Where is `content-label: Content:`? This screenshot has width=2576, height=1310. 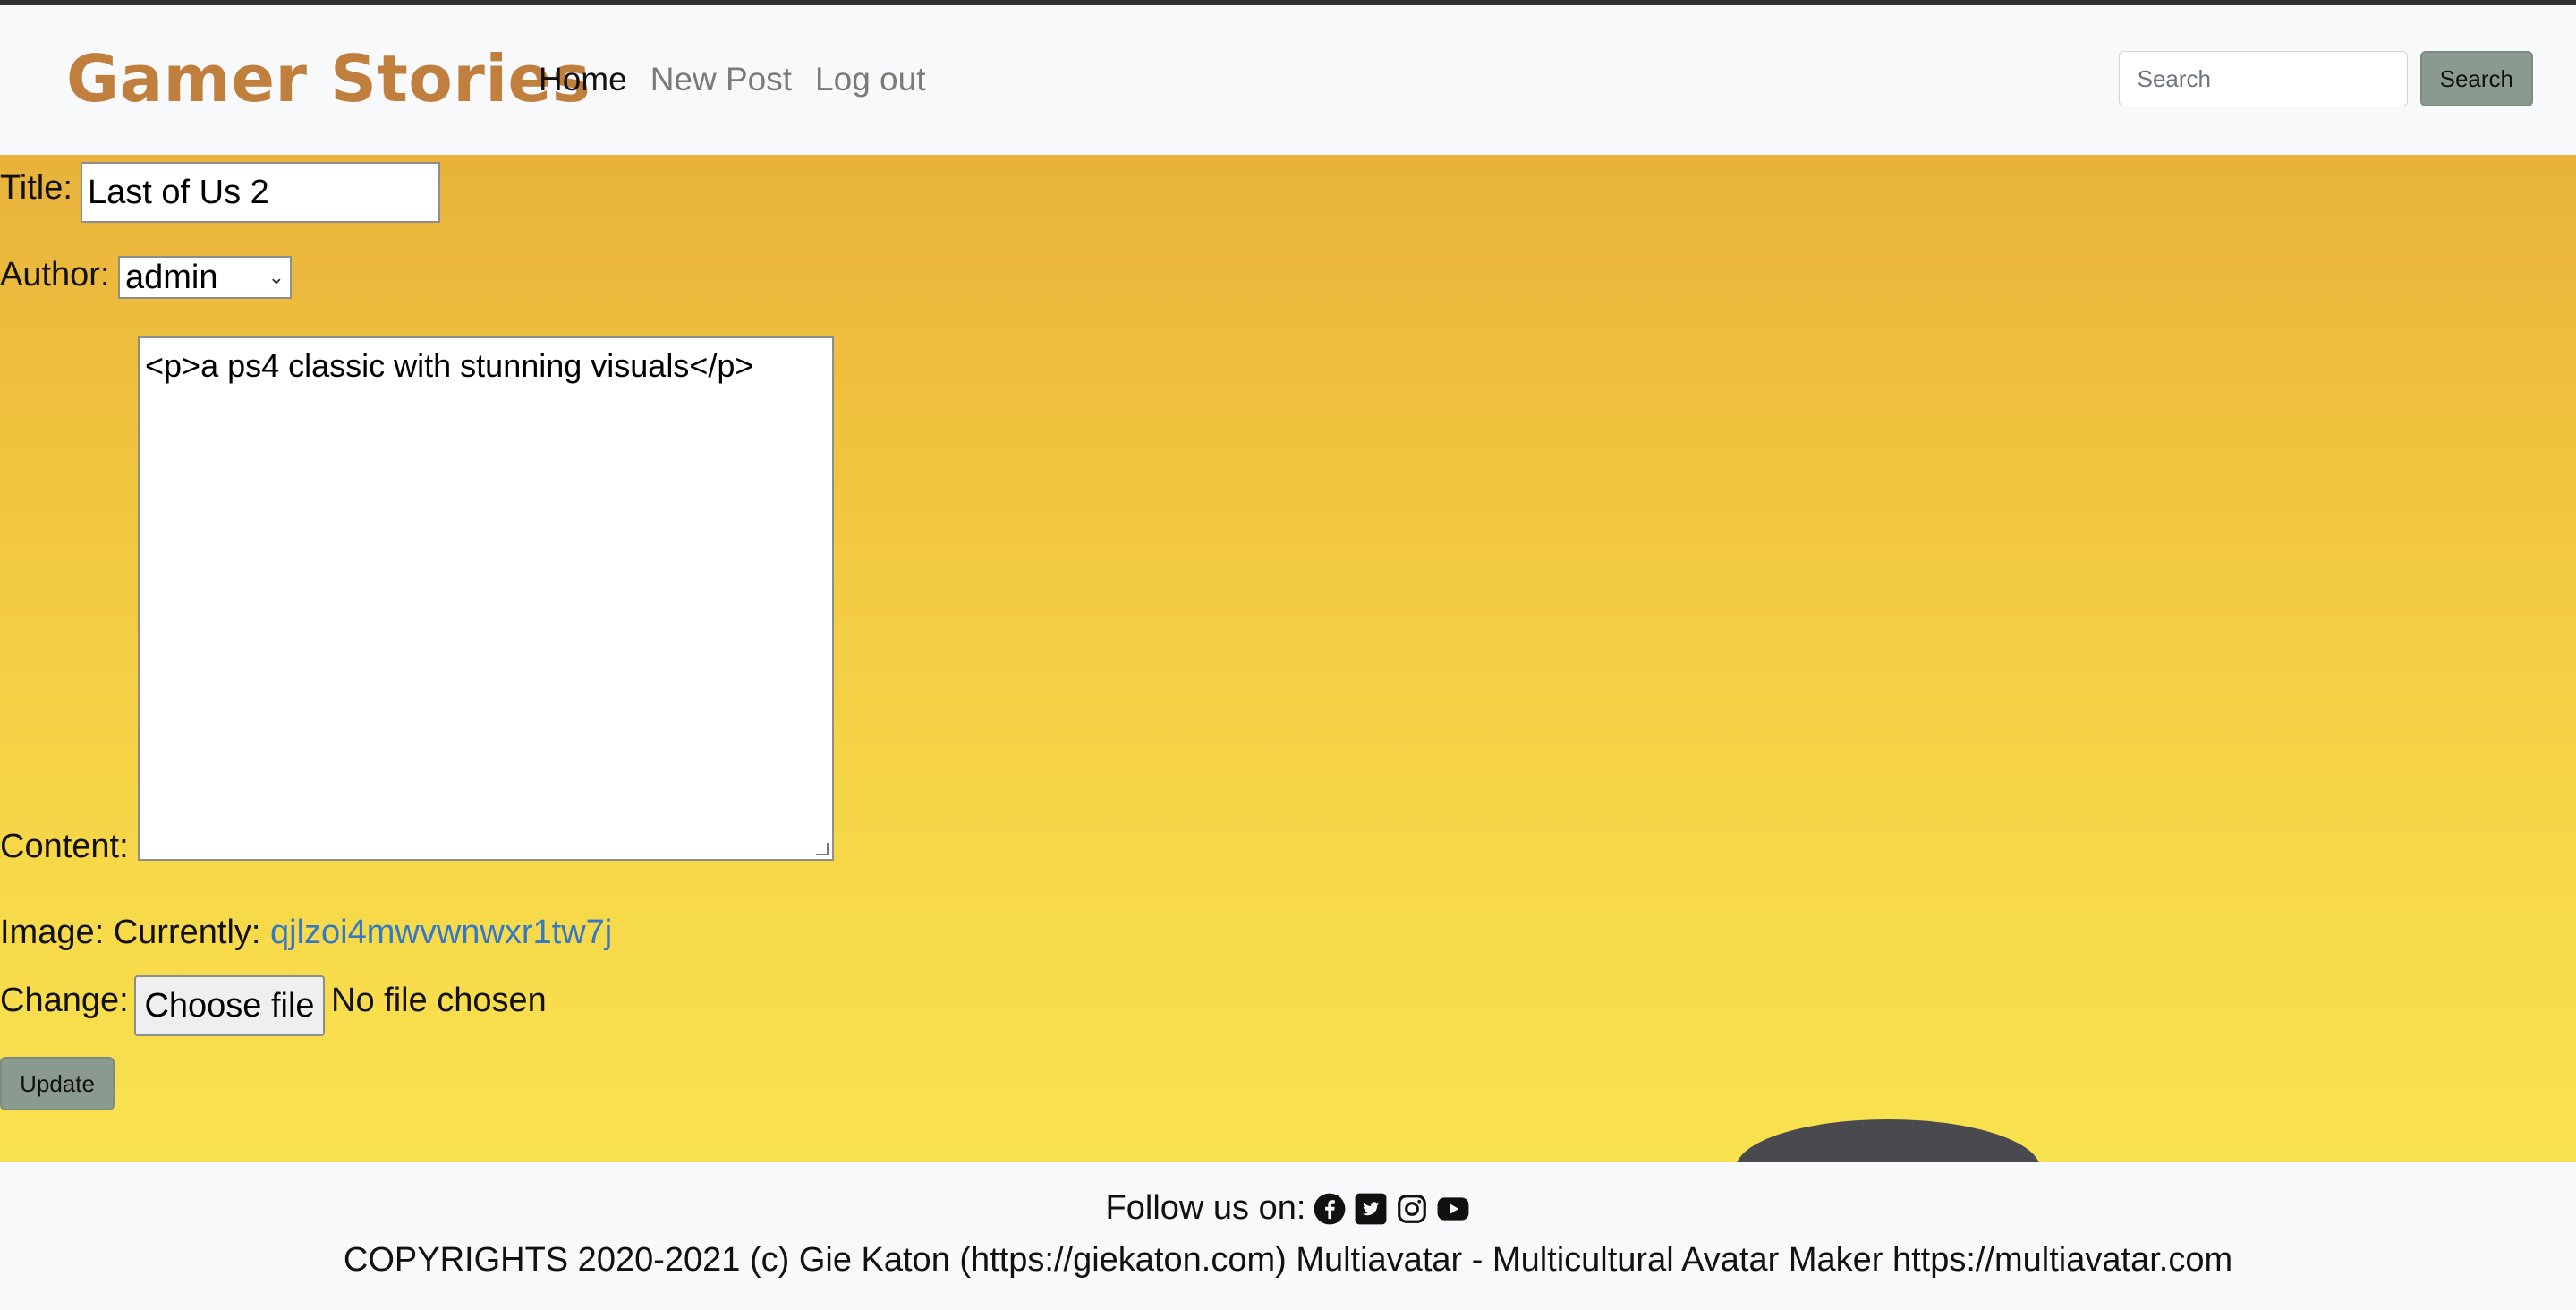
content-label: Content: is located at coordinates (64, 847).